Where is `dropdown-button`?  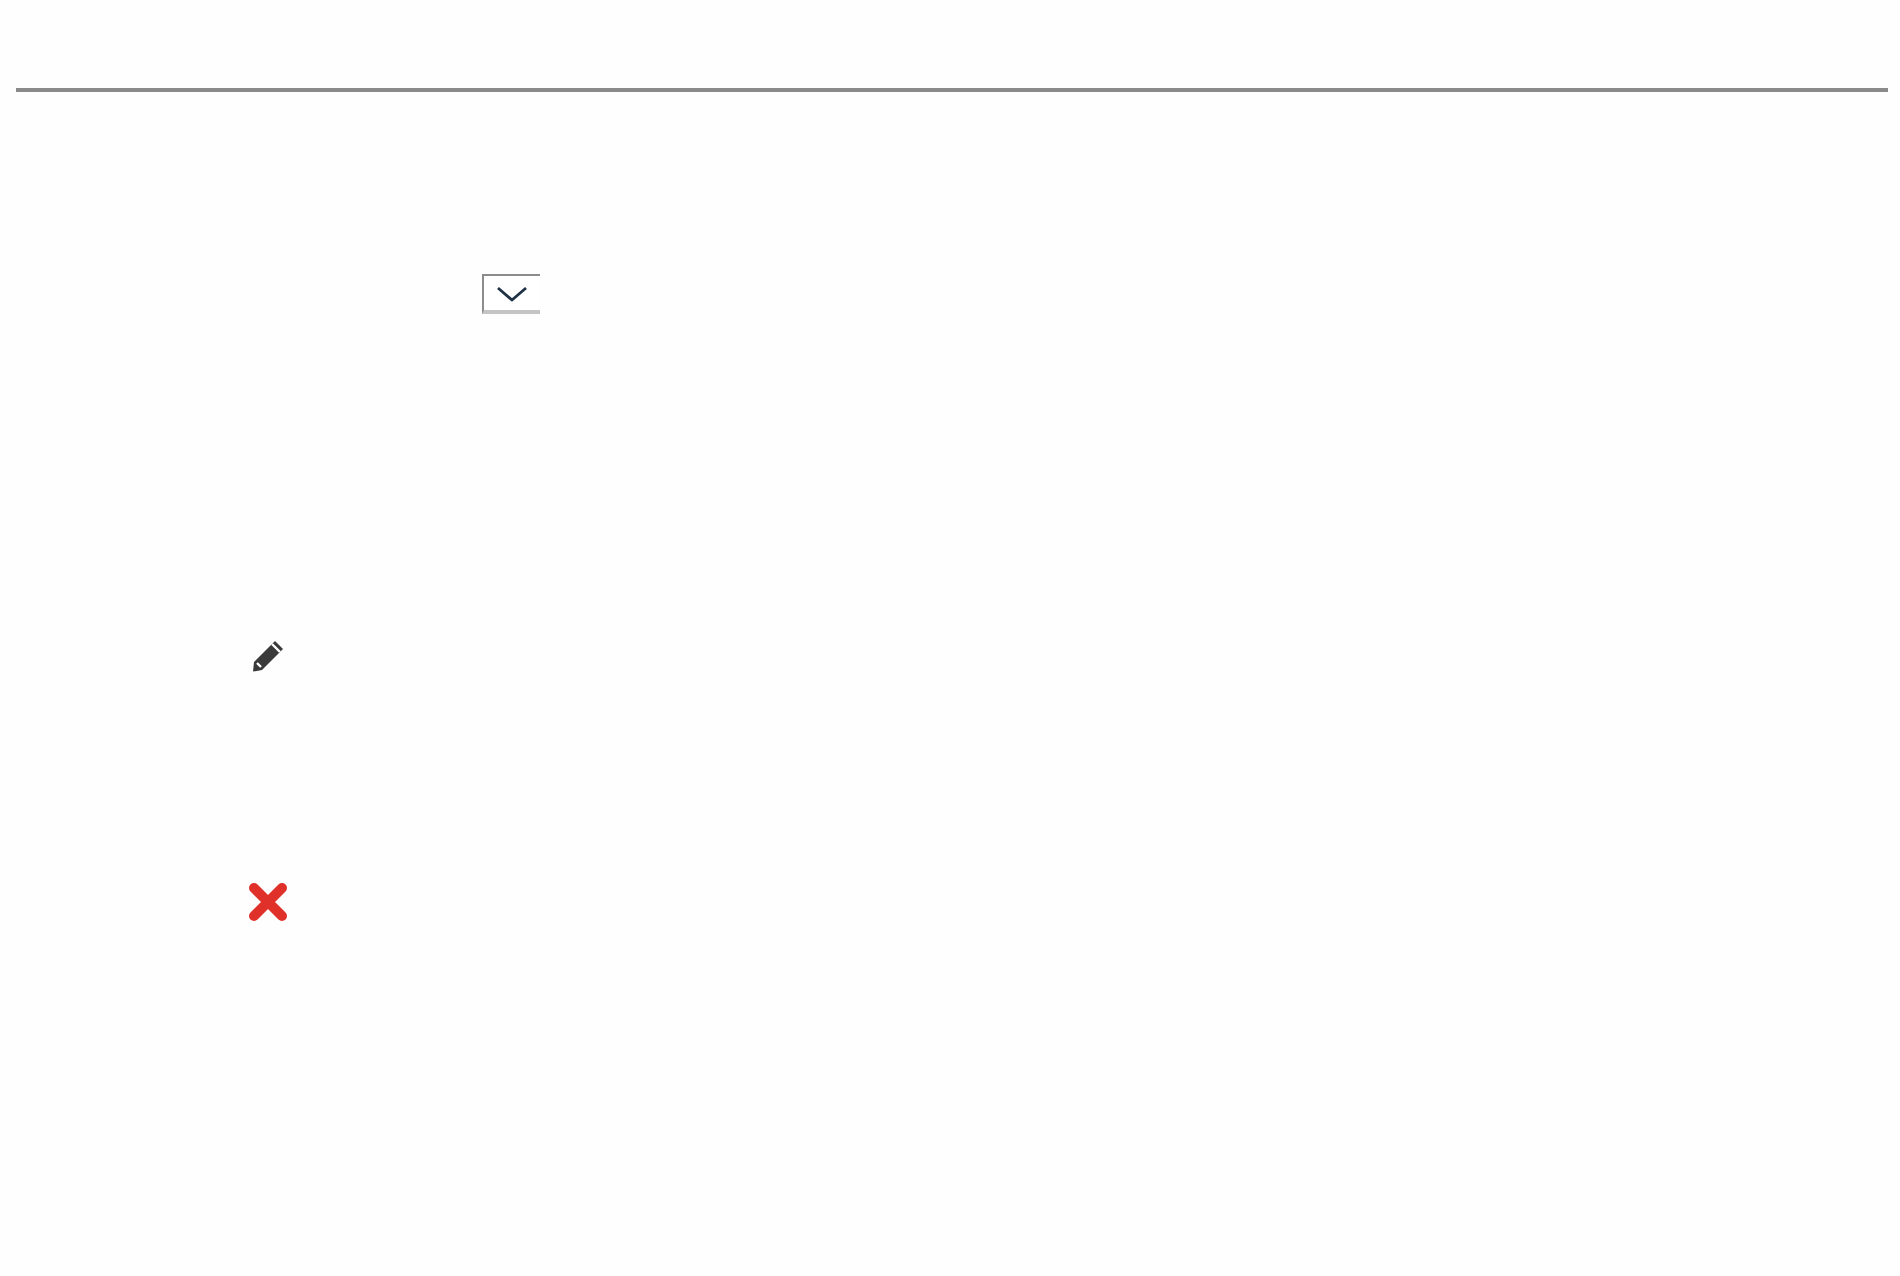
dropdown-button is located at coordinates (511, 294).